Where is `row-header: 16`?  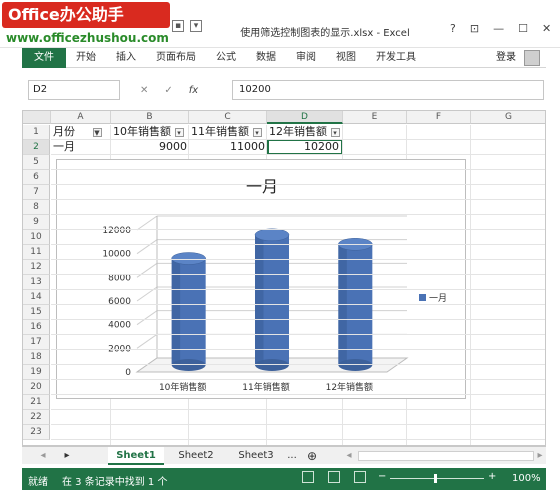
row-header: 16 is located at coordinates (36, 327).